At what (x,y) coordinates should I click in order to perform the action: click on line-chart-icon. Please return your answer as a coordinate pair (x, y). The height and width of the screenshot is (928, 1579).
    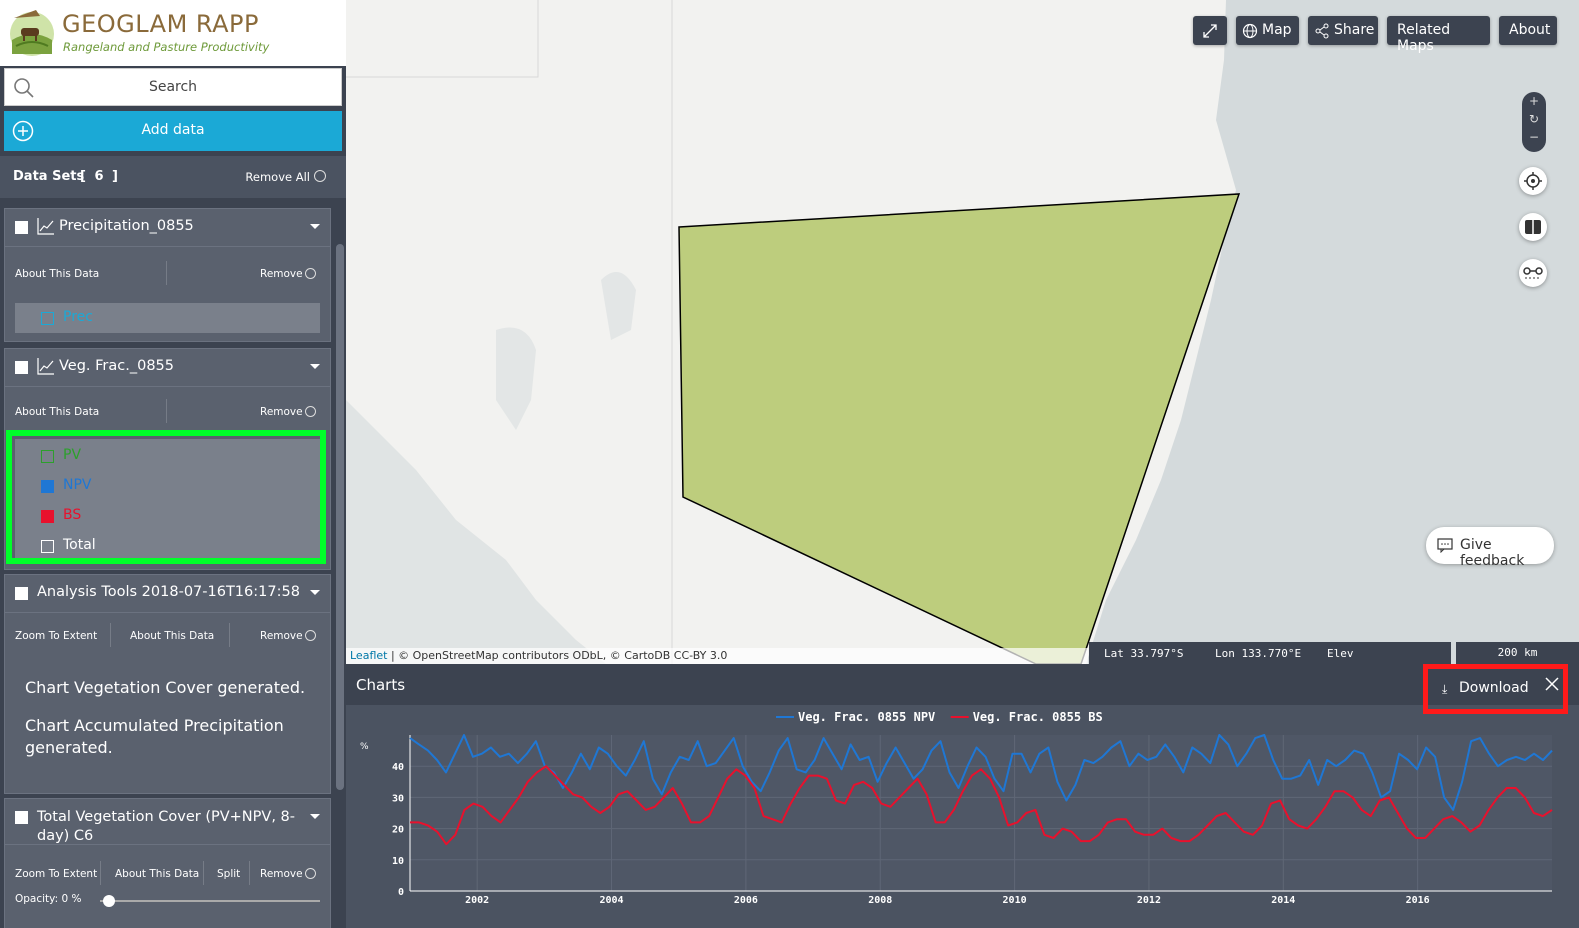
    Looking at the image, I should click on (45, 366).